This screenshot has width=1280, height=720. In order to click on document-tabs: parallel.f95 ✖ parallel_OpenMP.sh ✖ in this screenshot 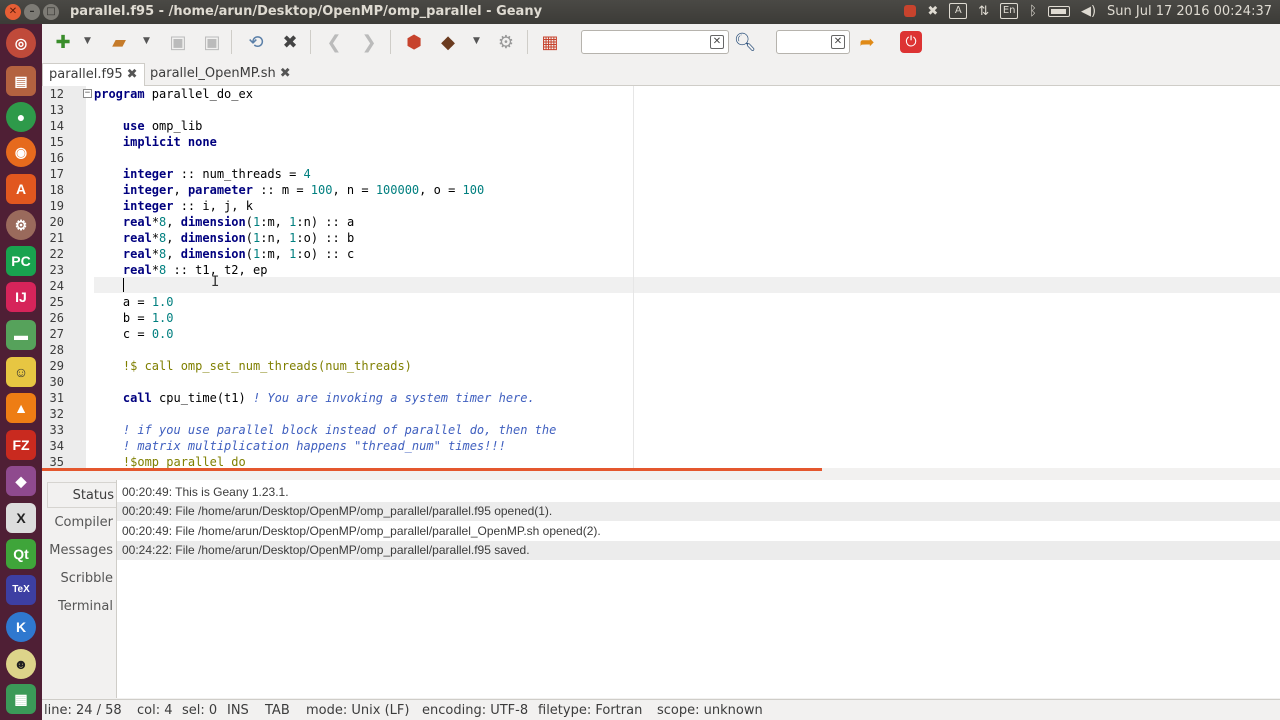, I will do `click(661, 73)`.